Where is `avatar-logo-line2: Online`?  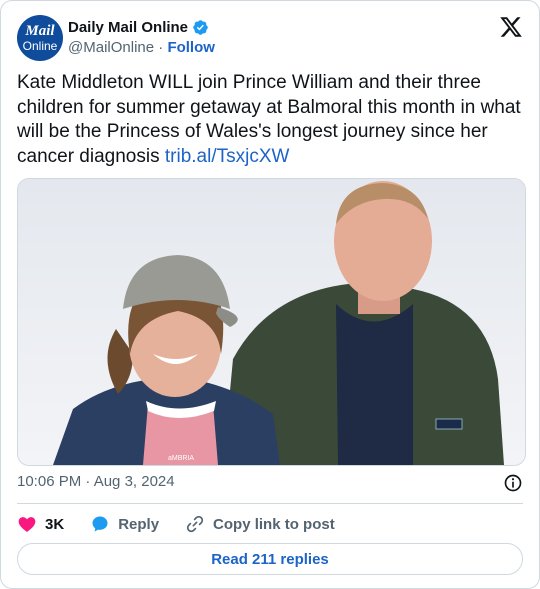 avatar-logo-line2: Online is located at coordinates (40, 46).